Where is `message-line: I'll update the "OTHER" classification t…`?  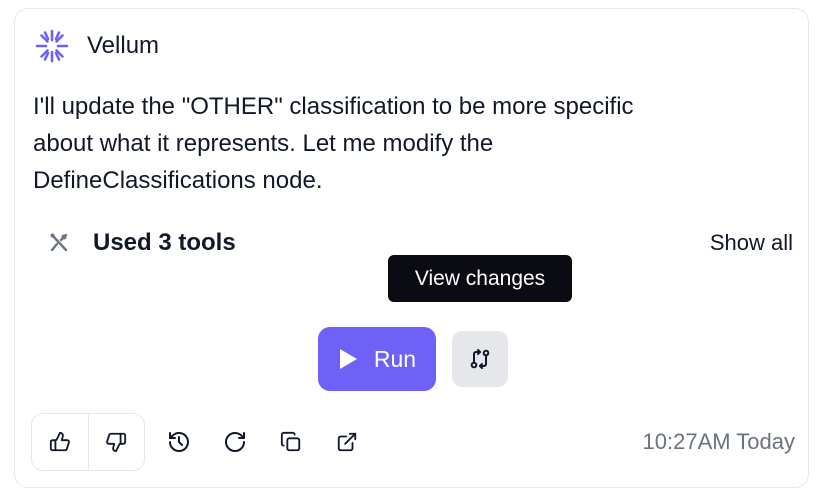 message-line: I'll update the "OTHER" classification t… is located at coordinates (333, 106).